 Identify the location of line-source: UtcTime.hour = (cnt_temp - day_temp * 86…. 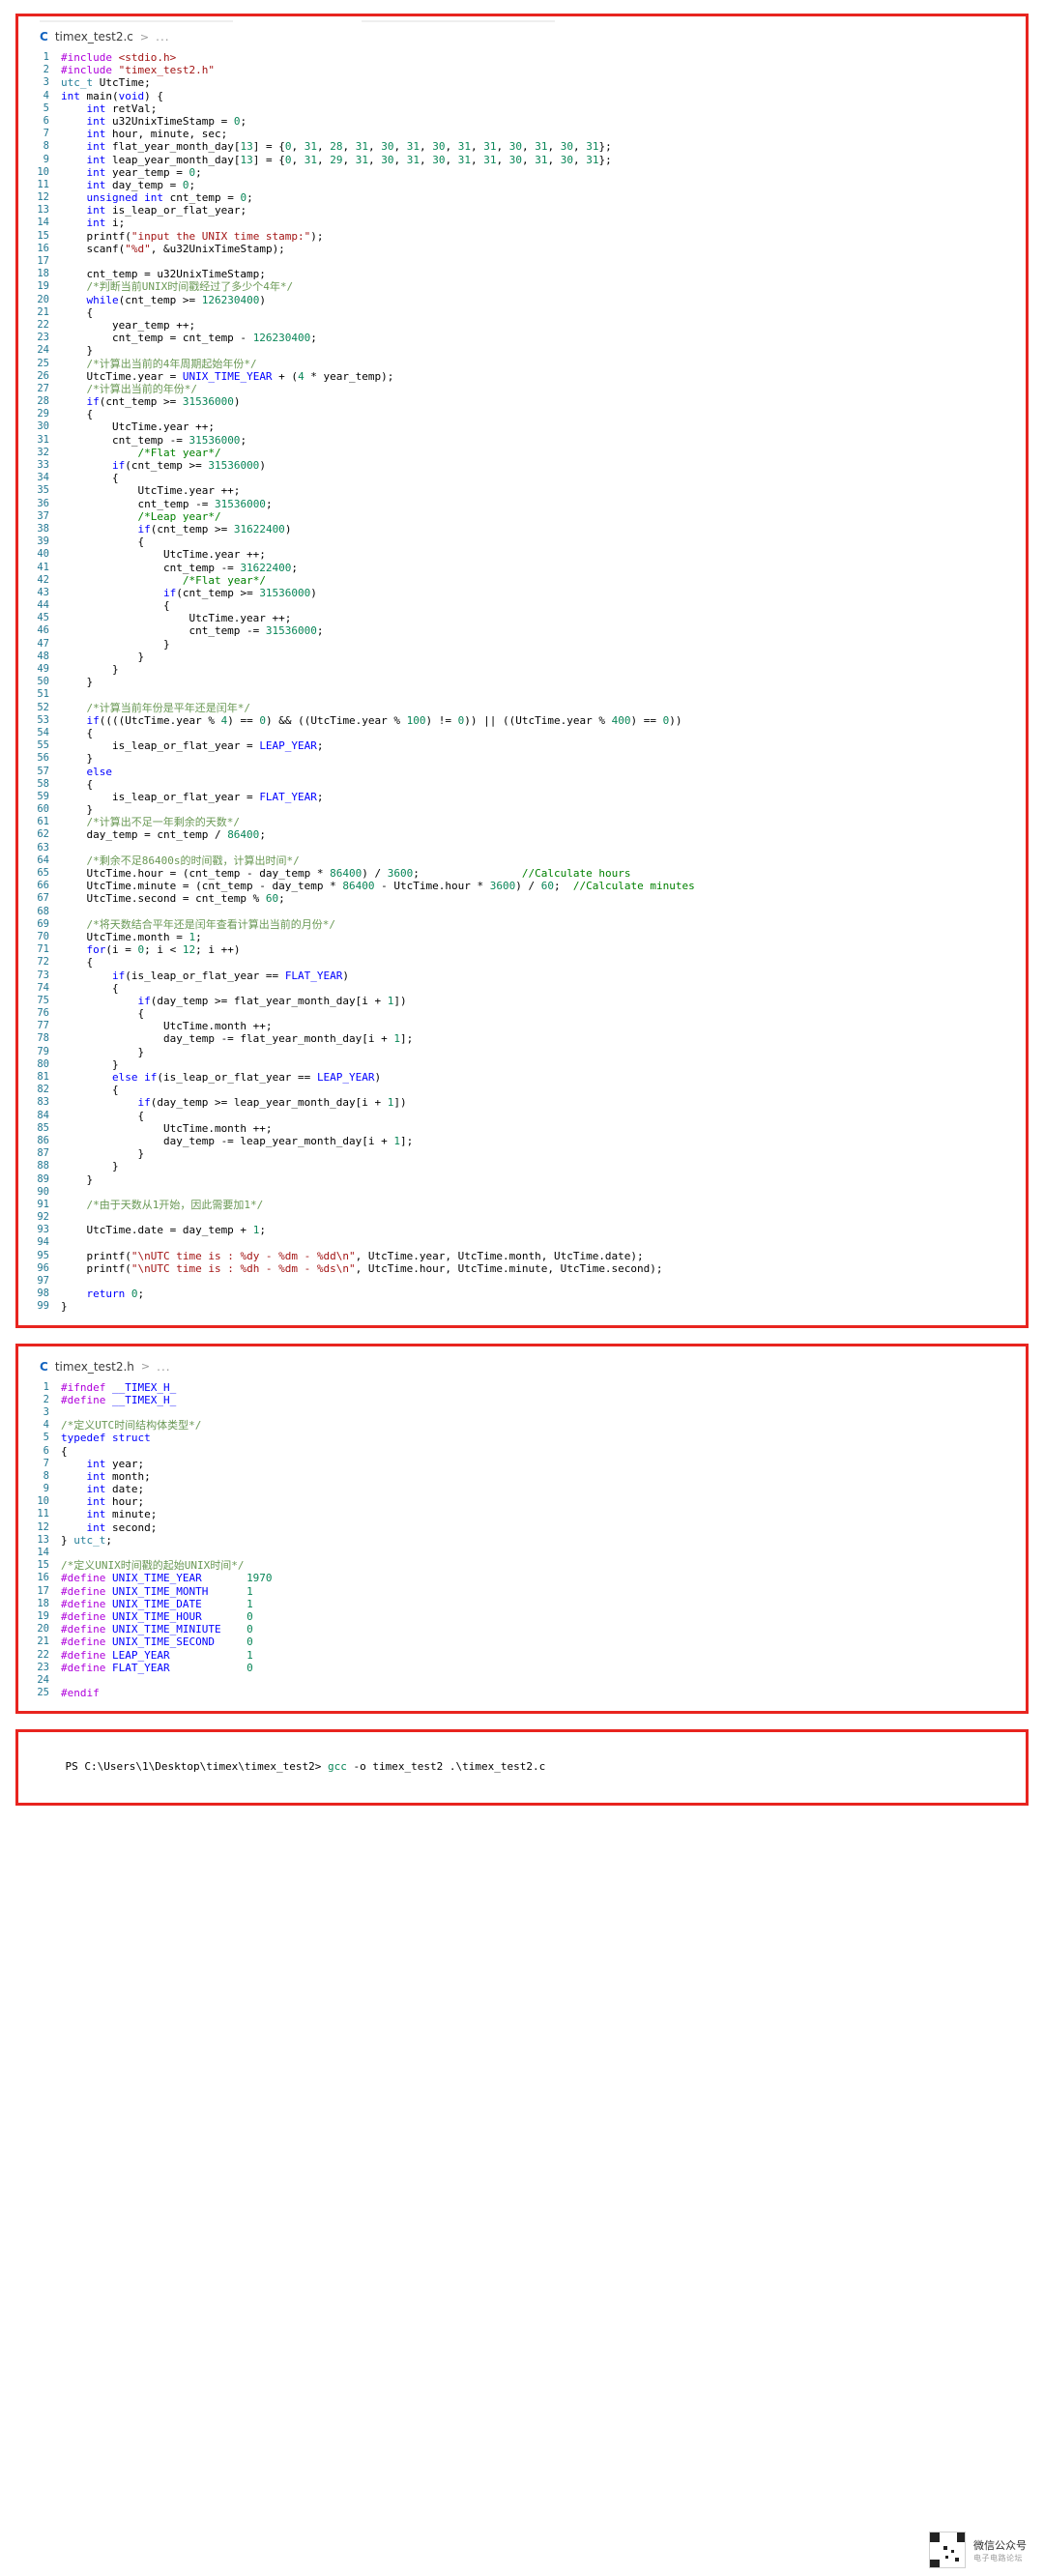
(544, 873).